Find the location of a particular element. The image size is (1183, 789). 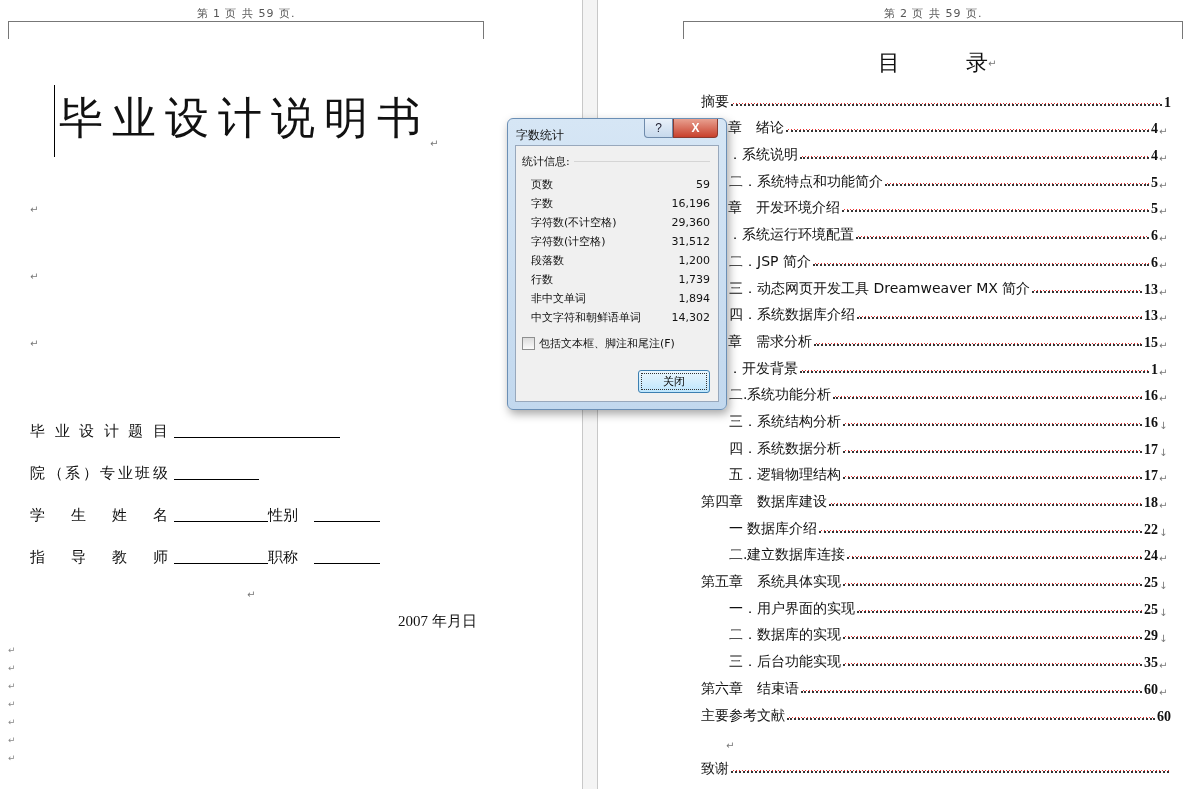

toc-entry: ．系统说明 is located at coordinates (763, 155).